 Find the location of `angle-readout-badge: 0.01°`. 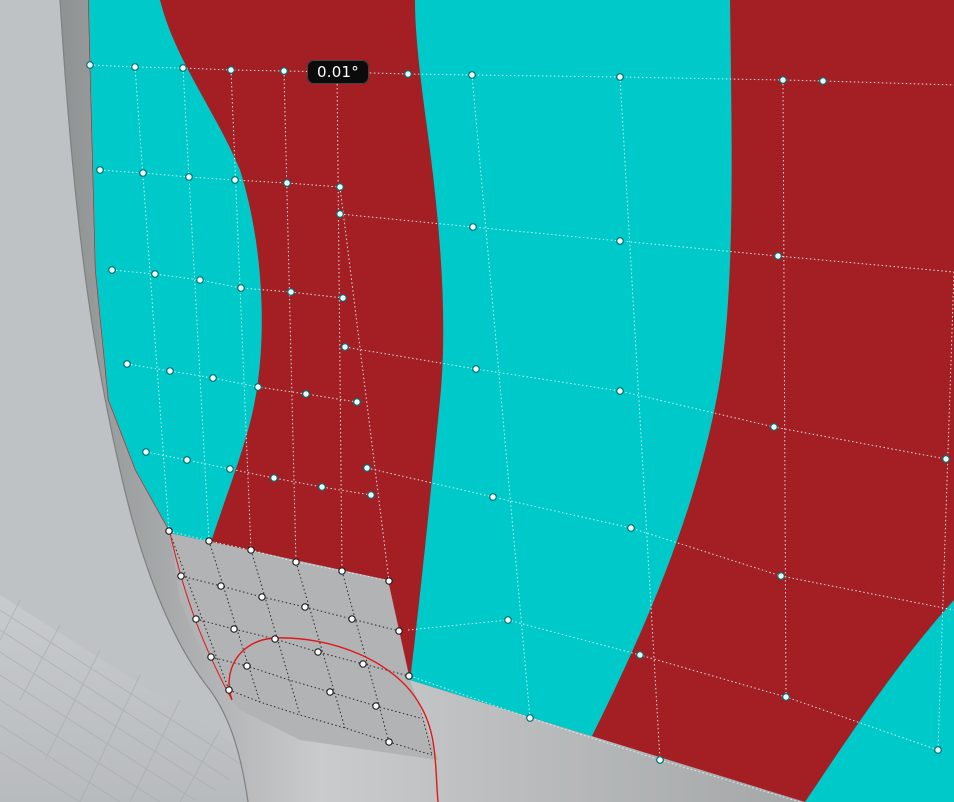

angle-readout-badge: 0.01° is located at coordinates (338, 72).